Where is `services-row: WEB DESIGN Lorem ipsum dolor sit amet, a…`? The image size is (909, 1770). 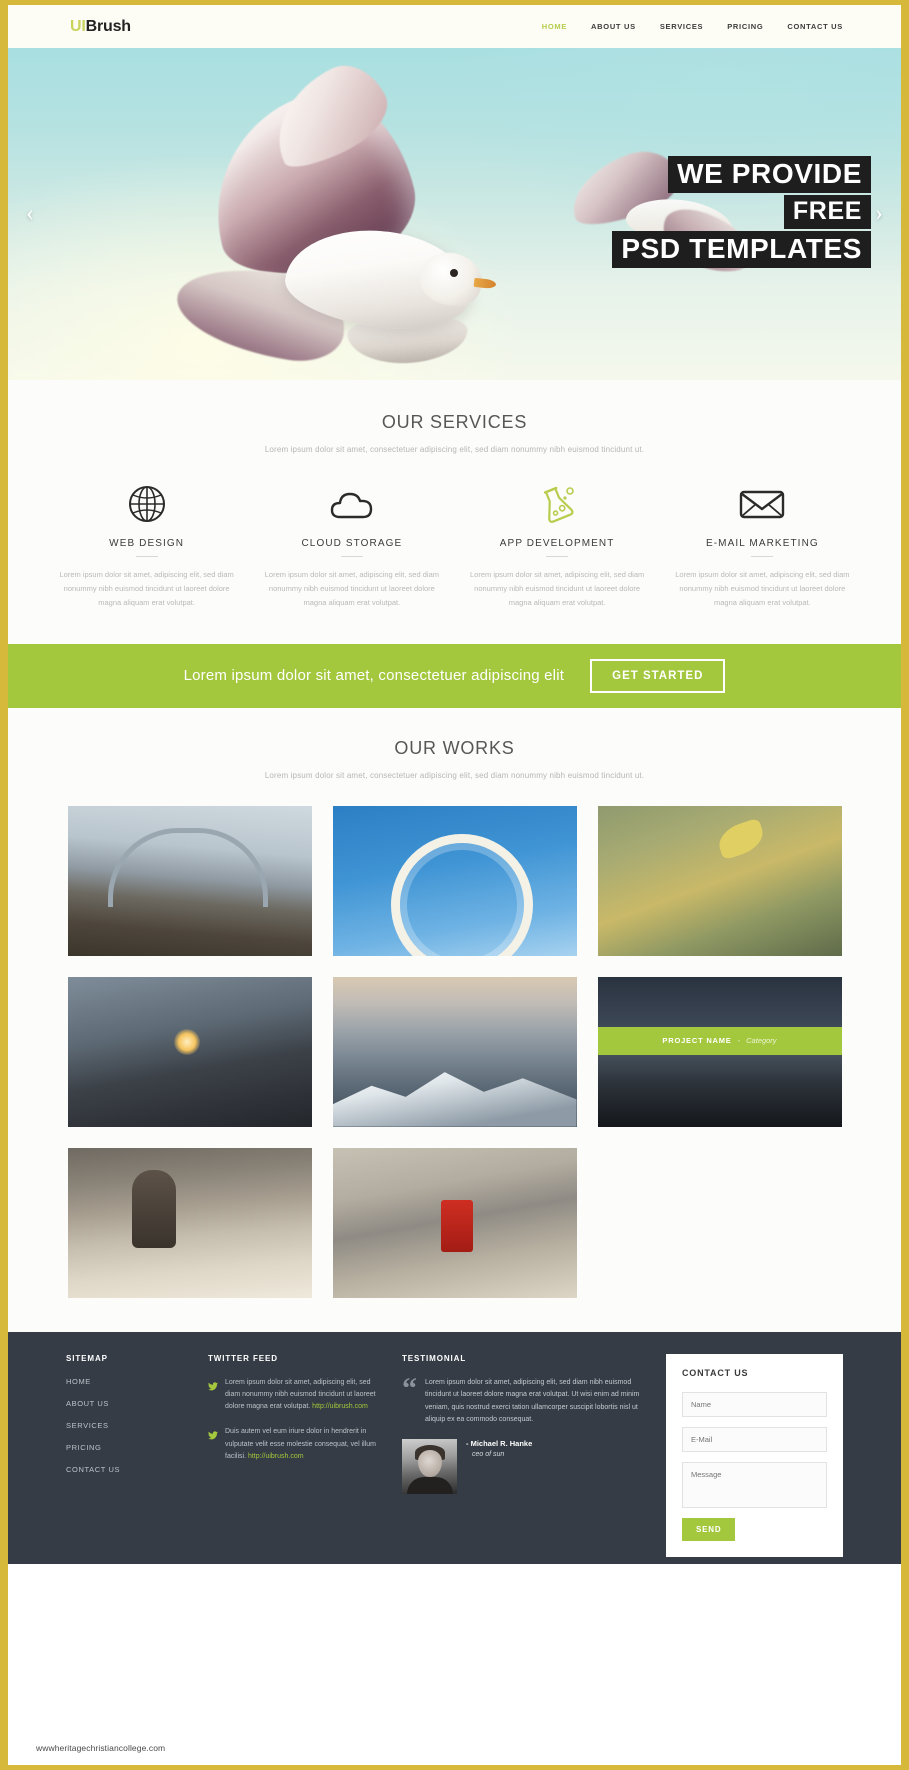 services-row: WEB DESIGN Lorem ipsum dolor sit amet, a… is located at coordinates (454, 546).